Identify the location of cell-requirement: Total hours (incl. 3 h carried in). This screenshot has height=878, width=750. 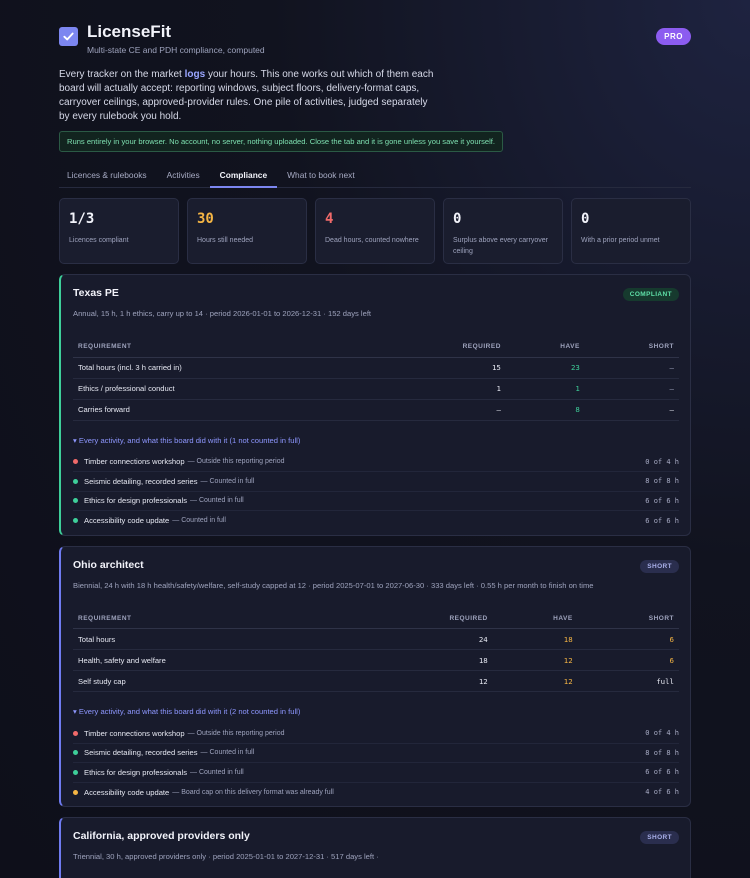
(225, 368).